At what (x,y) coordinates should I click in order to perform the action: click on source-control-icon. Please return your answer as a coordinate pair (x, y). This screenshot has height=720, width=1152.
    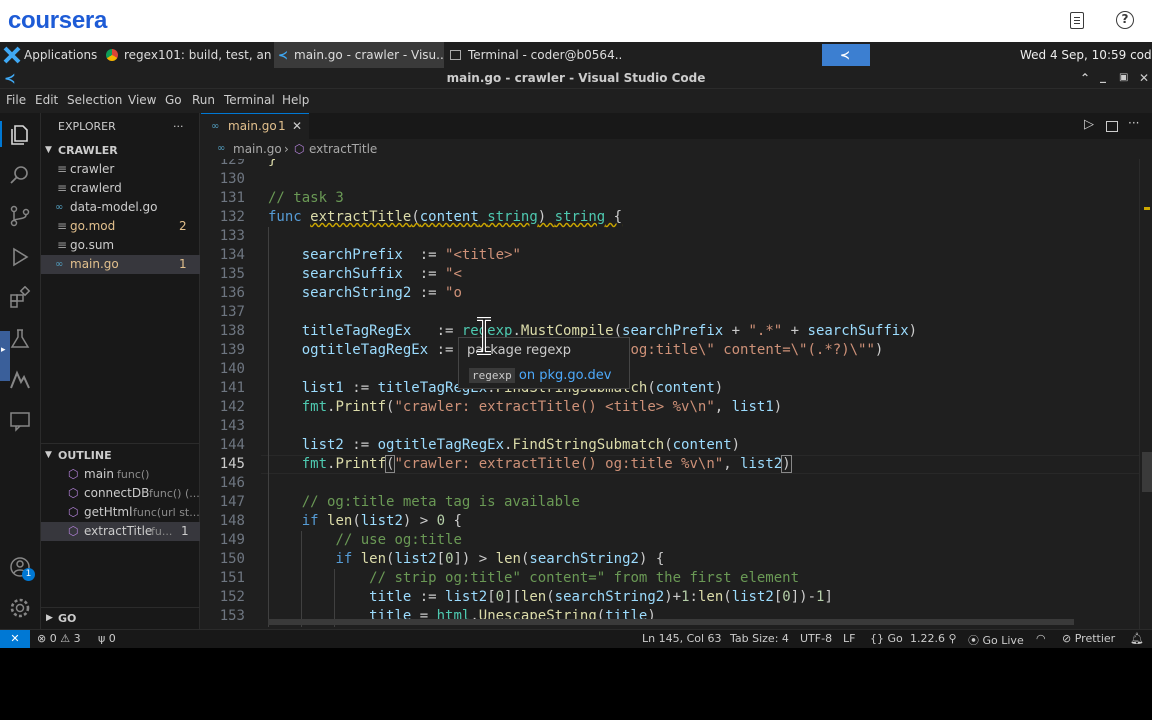
    Looking at the image, I should click on (20, 216).